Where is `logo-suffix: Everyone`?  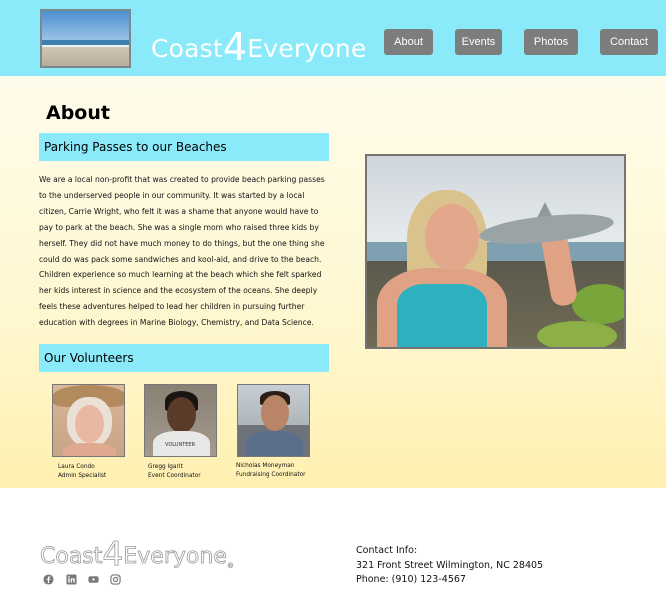 logo-suffix: Everyone is located at coordinates (307, 48).